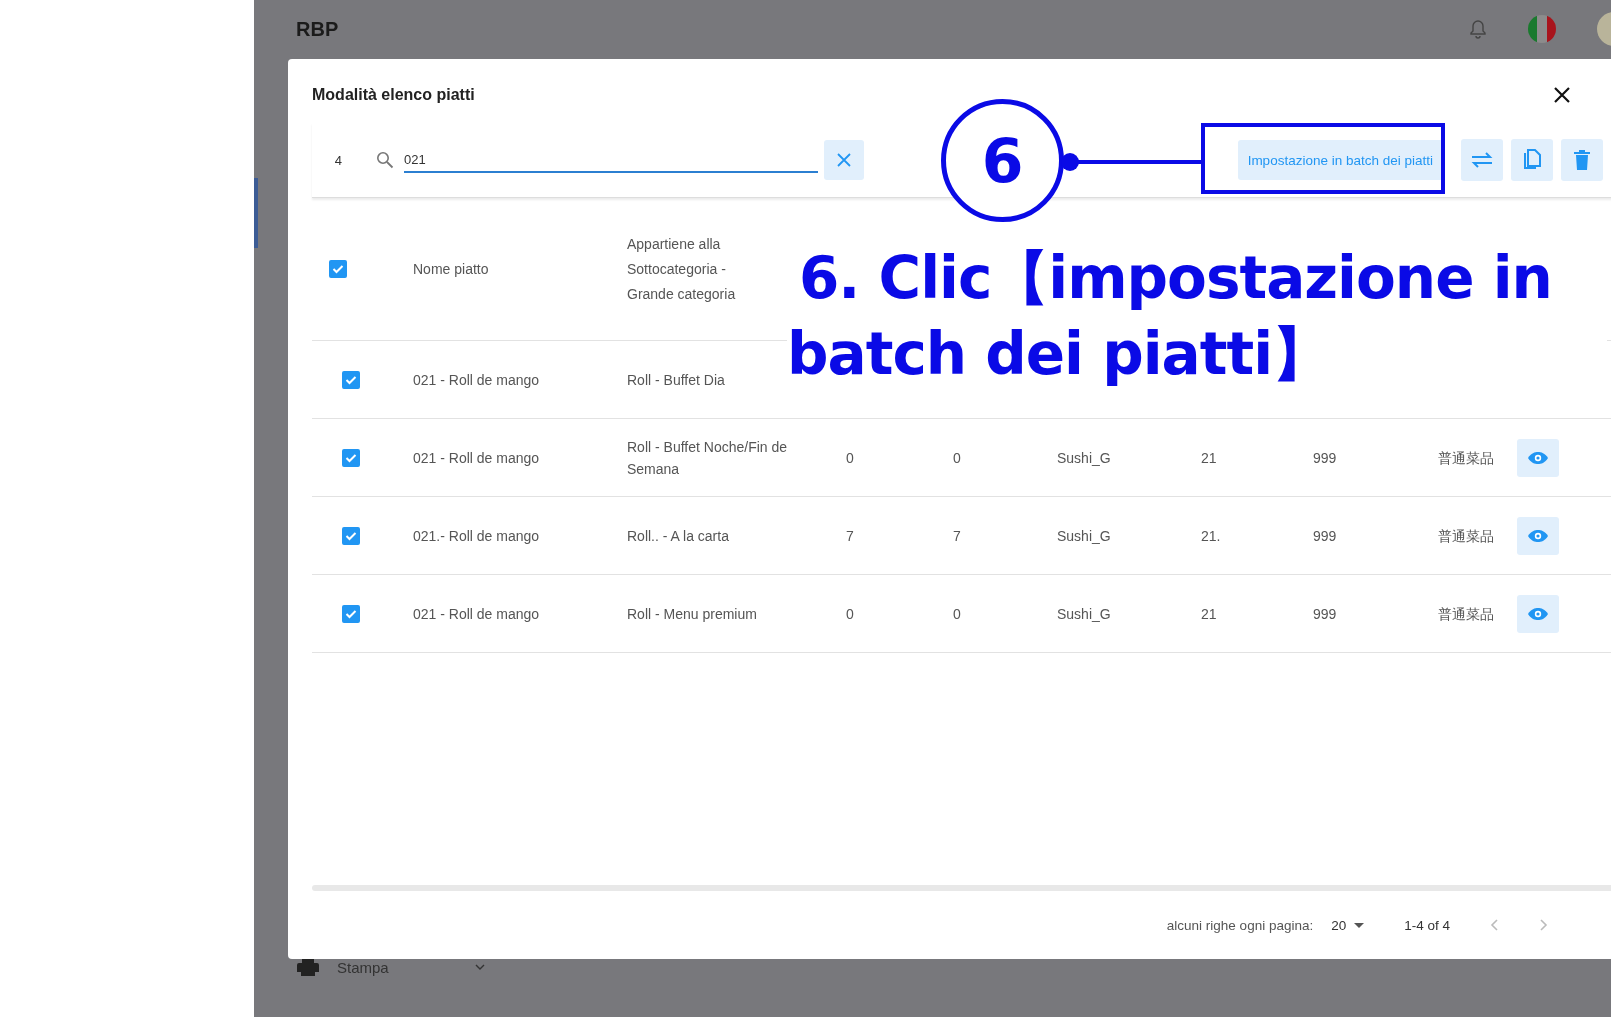 The width and height of the screenshot is (1611, 1017). What do you see at coordinates (393, 95) in the screenshot?
I see `dialog-title: Modalità elenco piatti` at bounding box center [393, 95].